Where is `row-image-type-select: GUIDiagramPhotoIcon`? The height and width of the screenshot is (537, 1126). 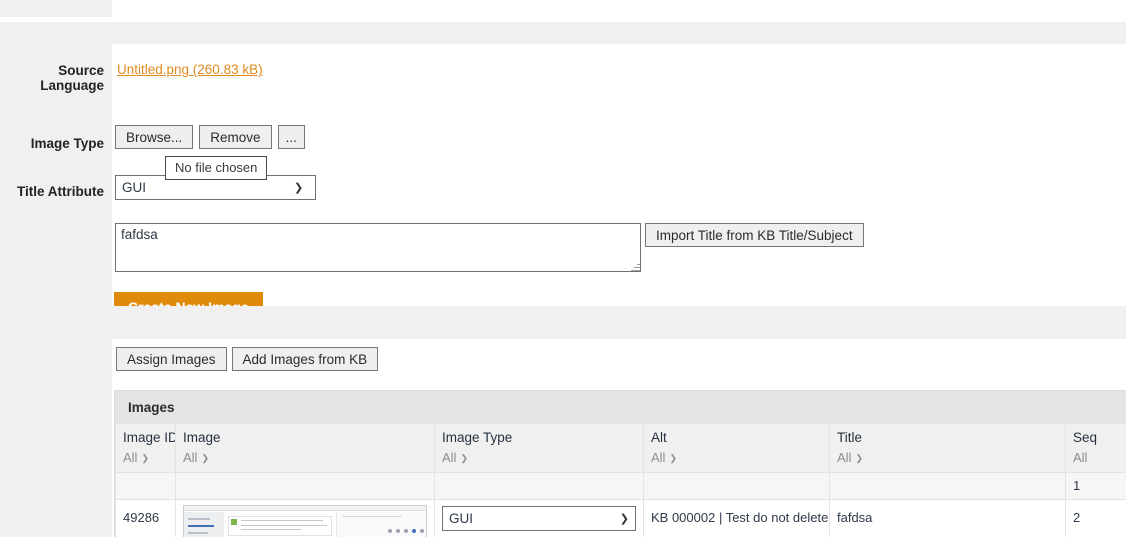
row-image-type-select: GUIDiagramPhotoIcon is located at coordinates (539, 518).